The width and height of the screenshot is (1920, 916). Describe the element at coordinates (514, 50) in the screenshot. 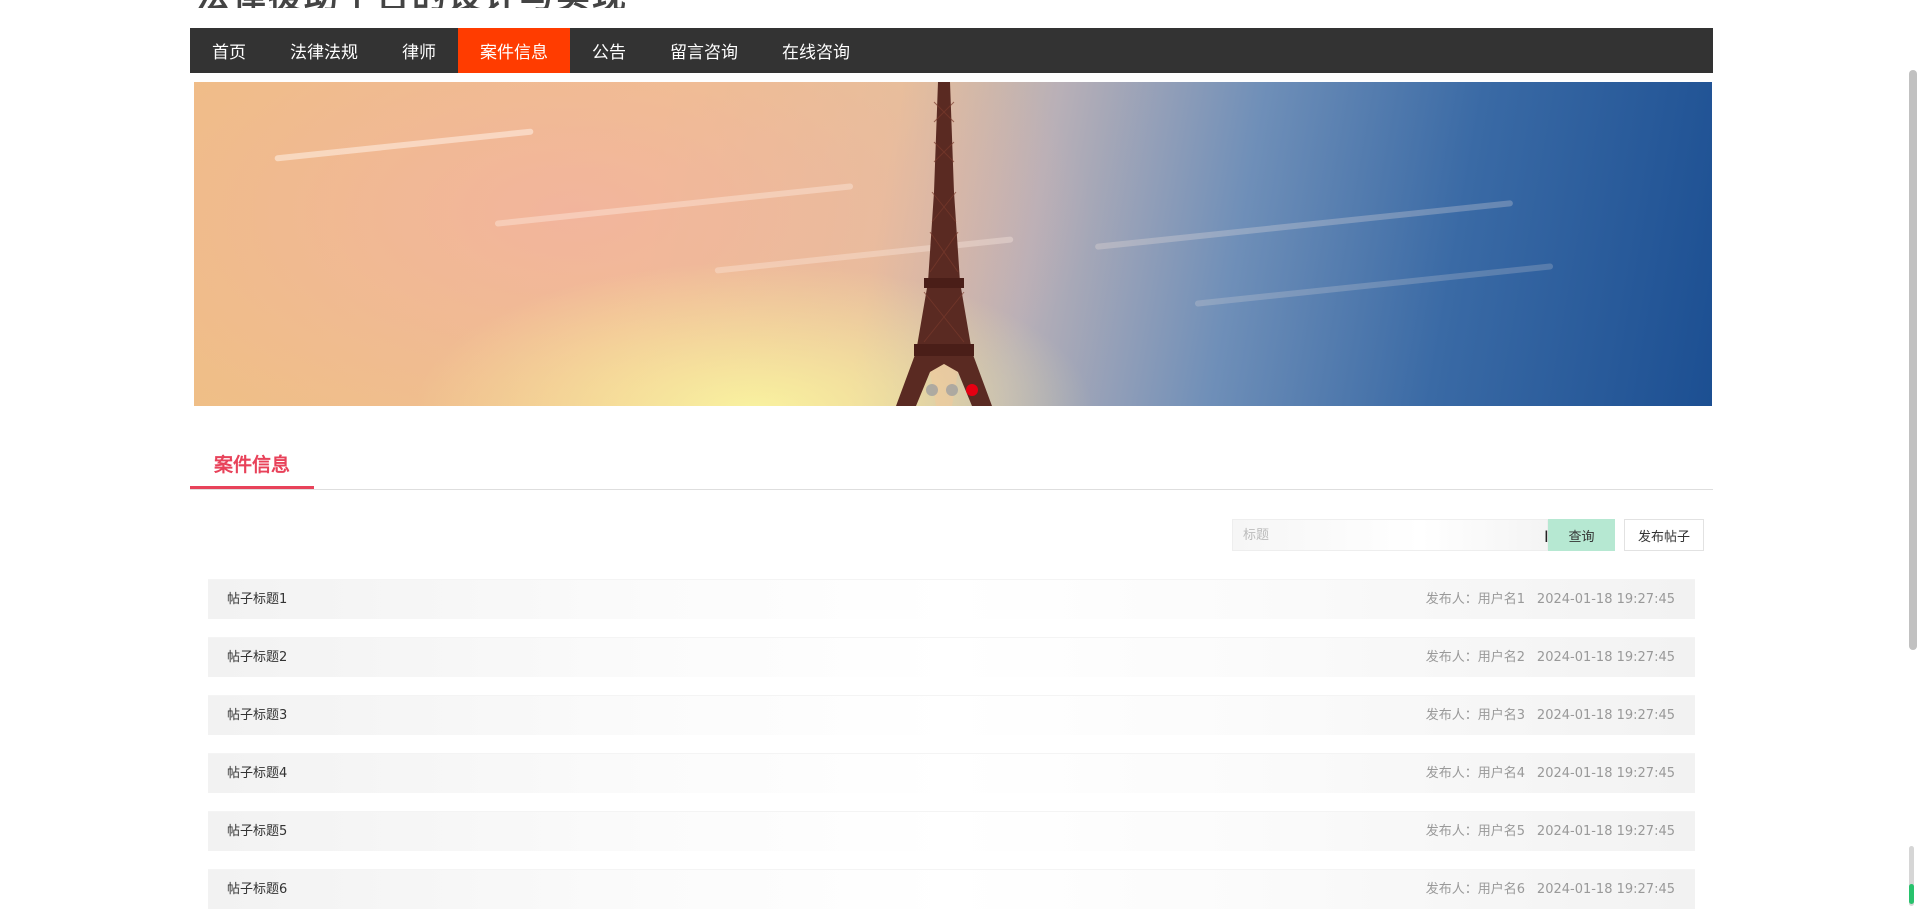

I see `nav-item-cases: 案件信息` at that location.